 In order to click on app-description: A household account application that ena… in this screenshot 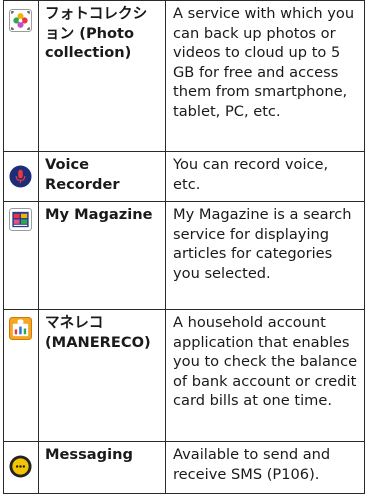, I will do `click(265, 375)`.